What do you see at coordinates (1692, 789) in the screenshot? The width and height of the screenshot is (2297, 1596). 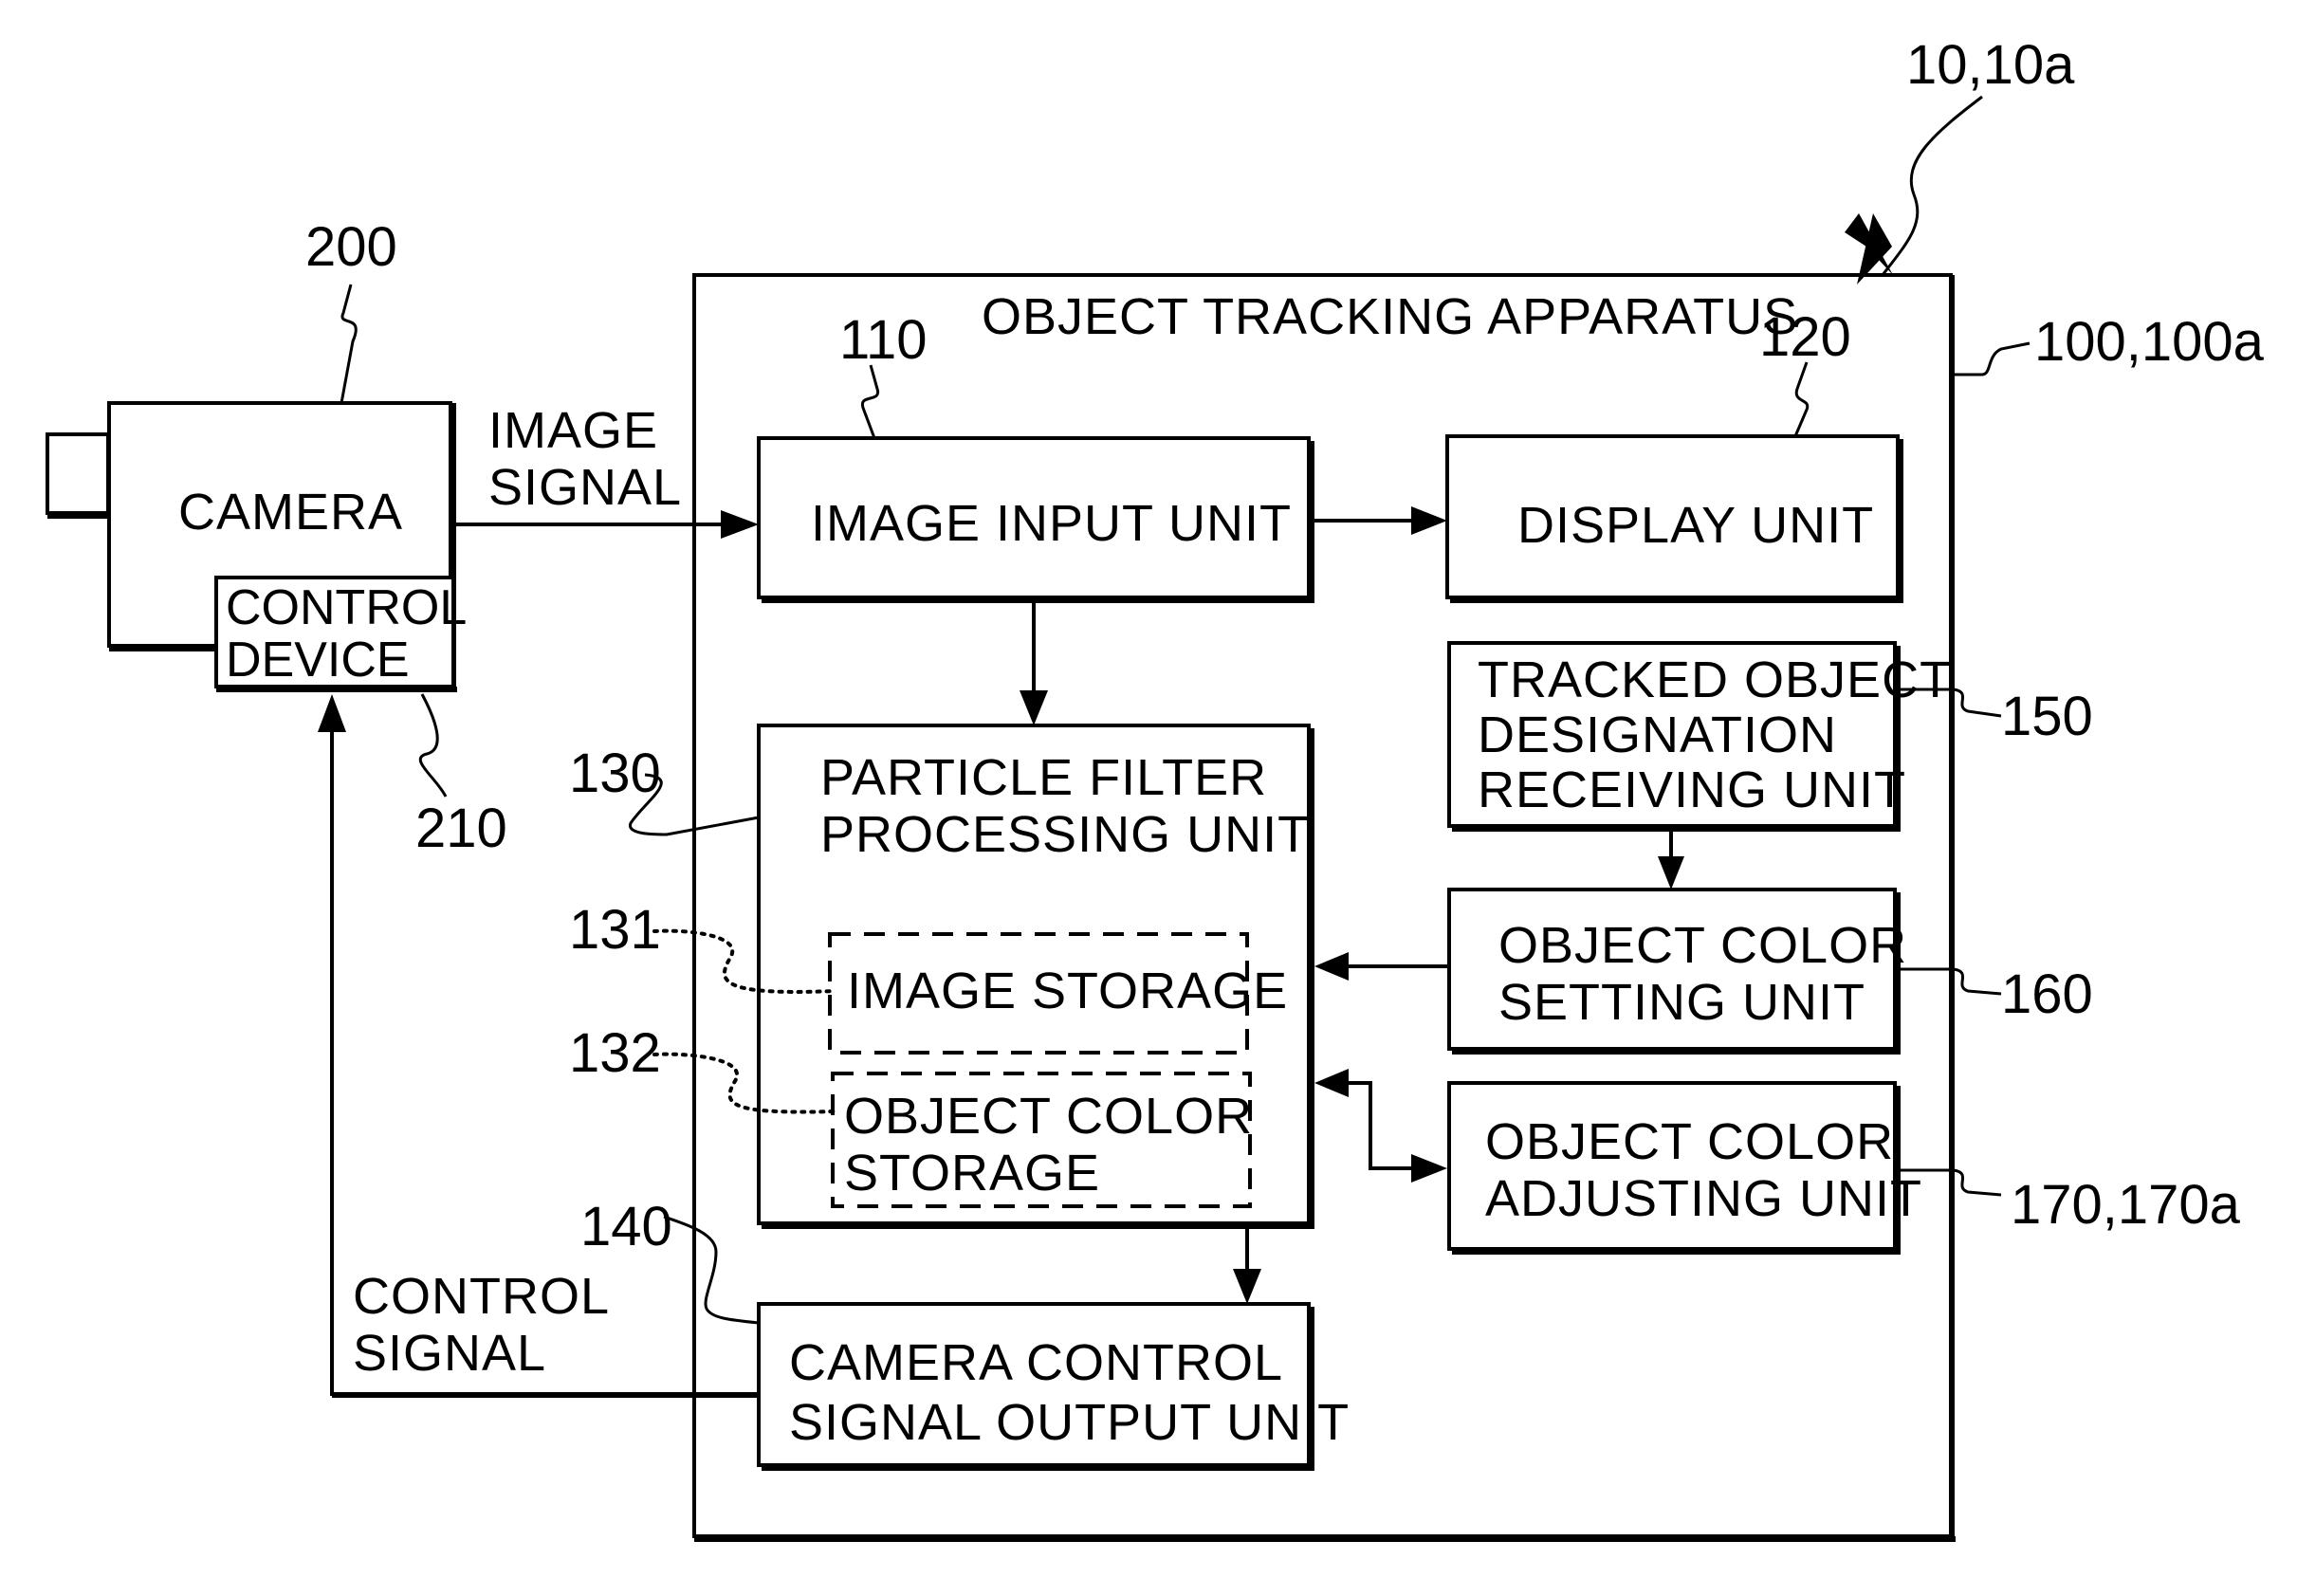 I see `tracked-object-label-line3: RECEIVING UNIT` at bounding box center [1692, 789].